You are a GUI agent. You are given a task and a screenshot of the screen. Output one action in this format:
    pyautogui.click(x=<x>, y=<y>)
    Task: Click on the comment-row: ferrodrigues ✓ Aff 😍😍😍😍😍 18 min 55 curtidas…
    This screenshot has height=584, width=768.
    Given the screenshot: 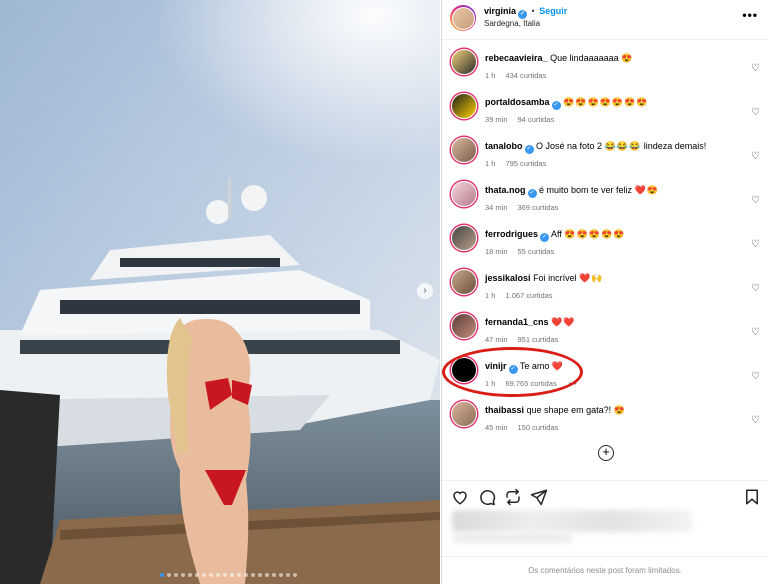 What is the action you would take?
    pyautogui.click(x=605, y=244)
    